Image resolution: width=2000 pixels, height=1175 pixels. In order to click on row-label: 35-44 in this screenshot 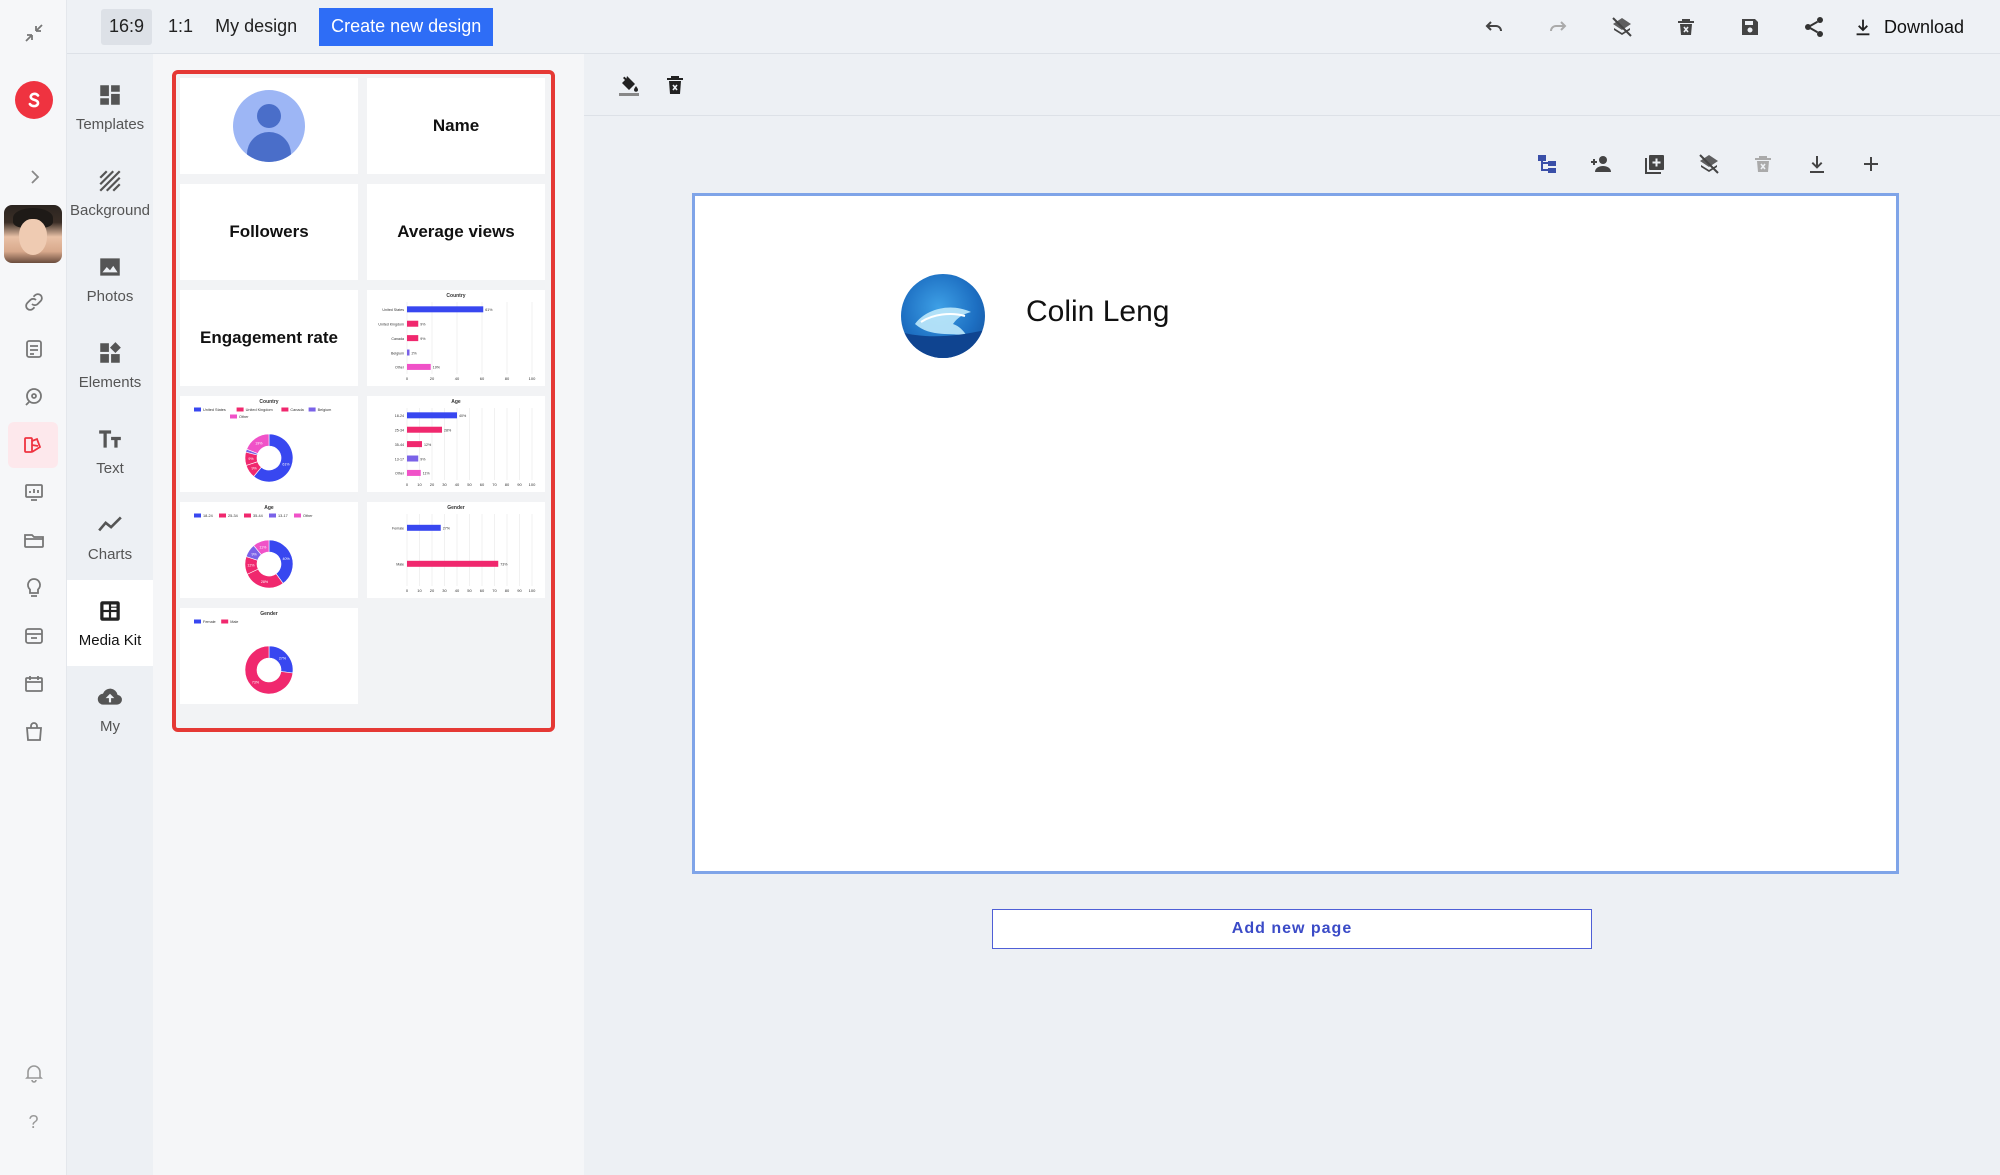, I will do `click(399, 445)`.